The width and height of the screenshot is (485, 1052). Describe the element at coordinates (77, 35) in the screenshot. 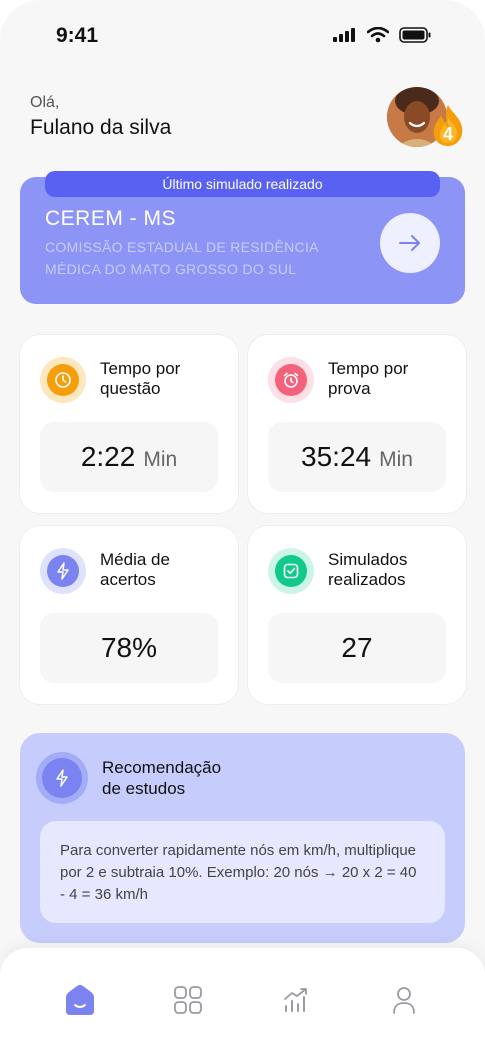

I see `status-time: 9:41` at that location.